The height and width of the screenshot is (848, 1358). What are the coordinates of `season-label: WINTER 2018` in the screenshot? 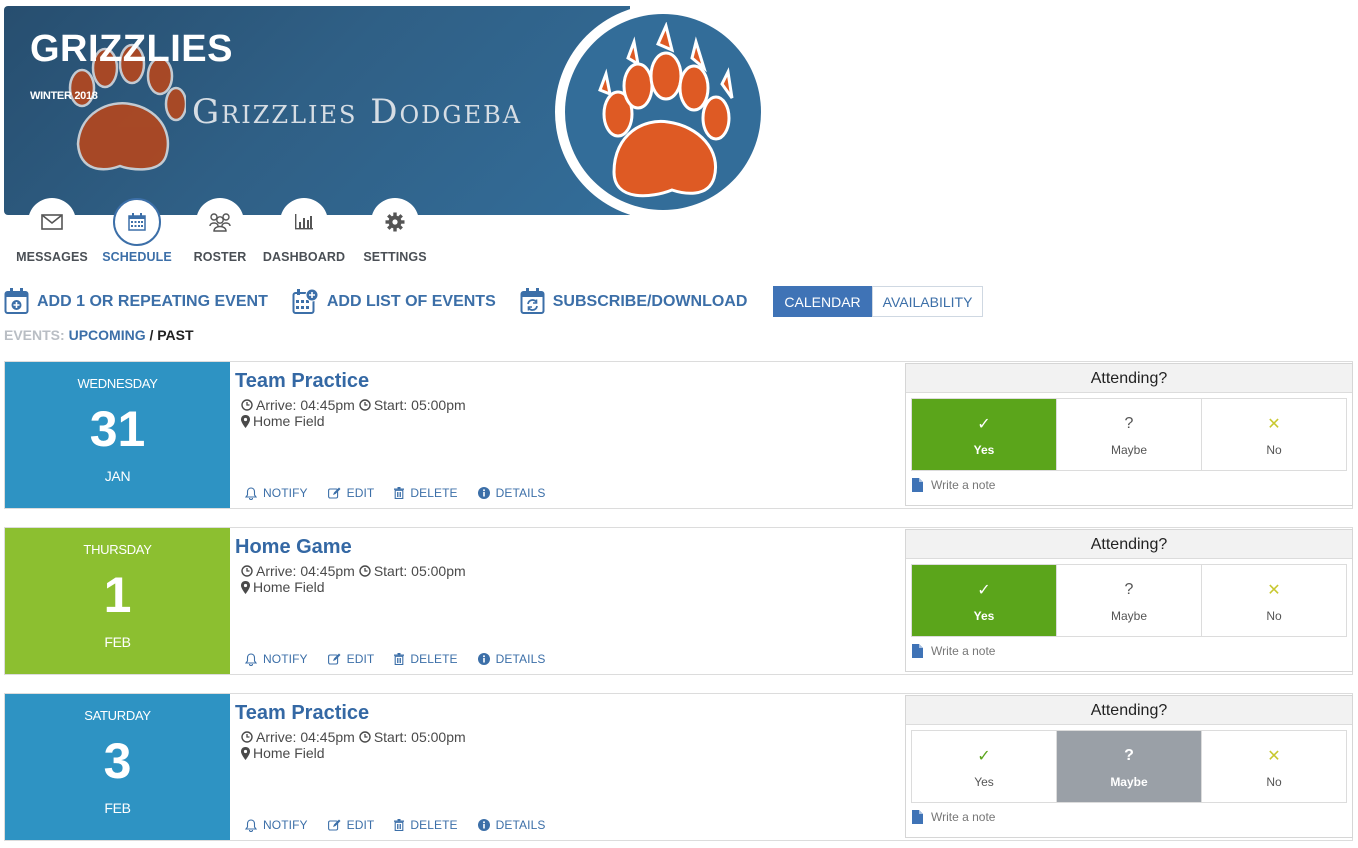 It's located at (64, 96).